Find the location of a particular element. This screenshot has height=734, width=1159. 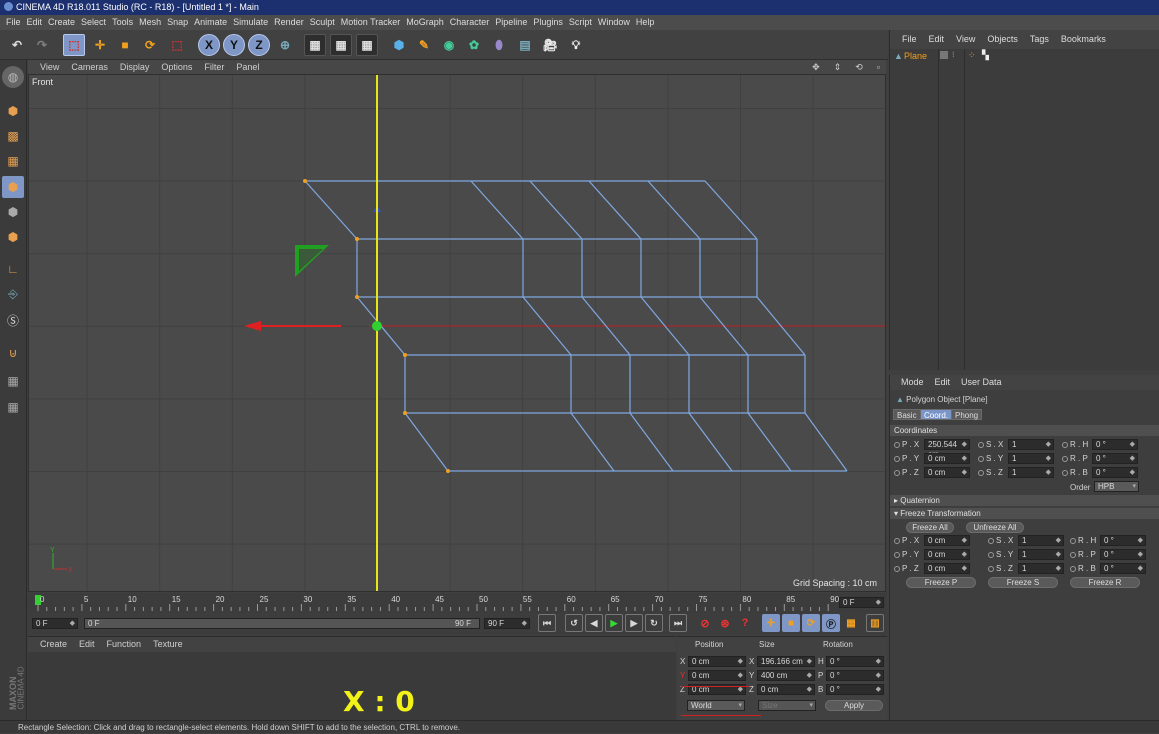

scale-tool-button: ■ is located at coordinates (125, 45).